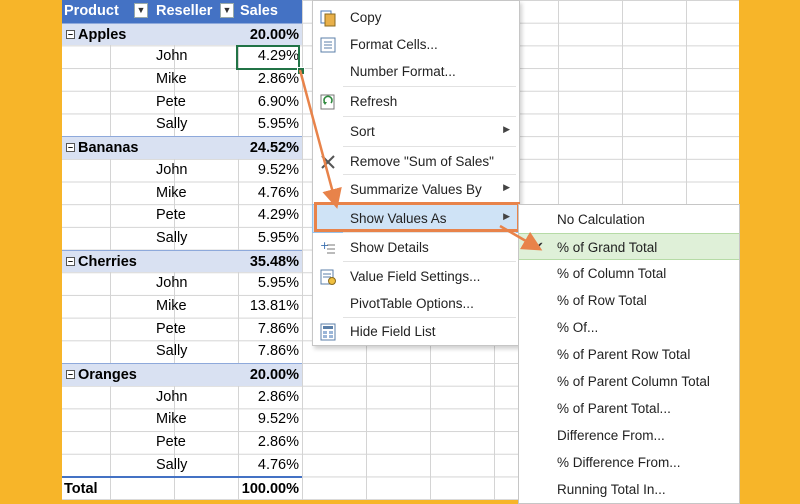 This screenshot has height=504, width=800. Describe the element at coordinates (328, 102) in the screenshot. I see `refresh-icon` at that location.